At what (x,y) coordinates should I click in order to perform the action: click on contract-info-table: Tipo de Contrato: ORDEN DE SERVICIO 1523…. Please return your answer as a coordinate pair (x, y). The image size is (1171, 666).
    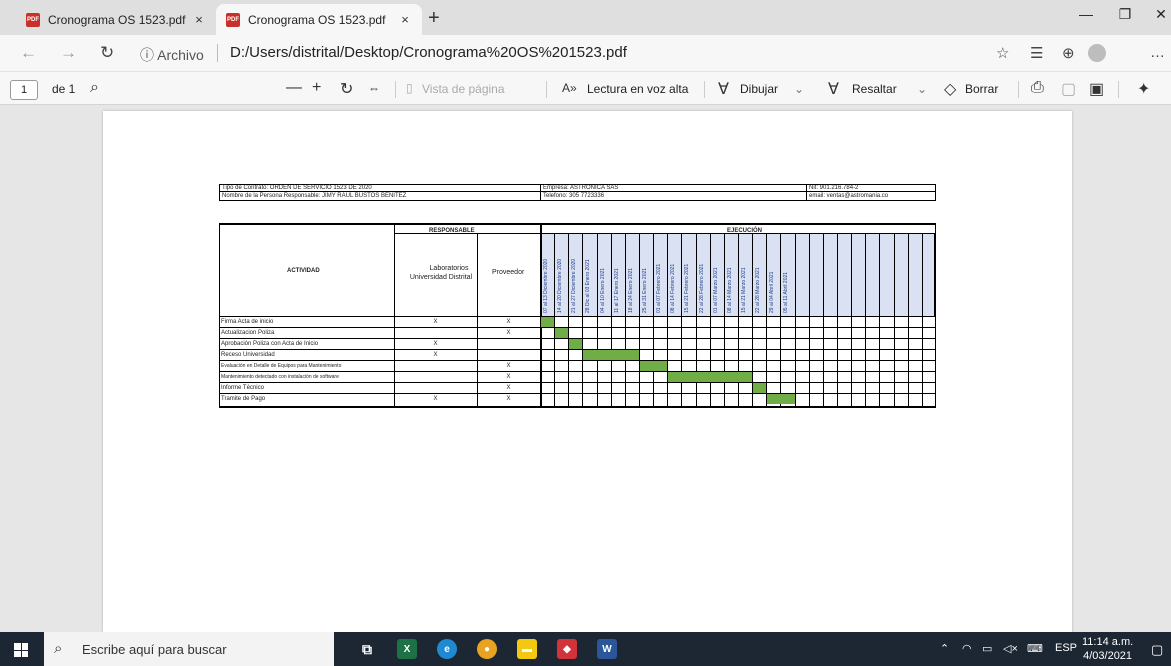
    Looking at the image, I should click on (577, 192).